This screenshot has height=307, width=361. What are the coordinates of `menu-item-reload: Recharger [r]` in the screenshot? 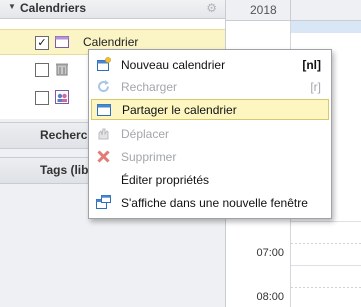 It's located at (210, 86).